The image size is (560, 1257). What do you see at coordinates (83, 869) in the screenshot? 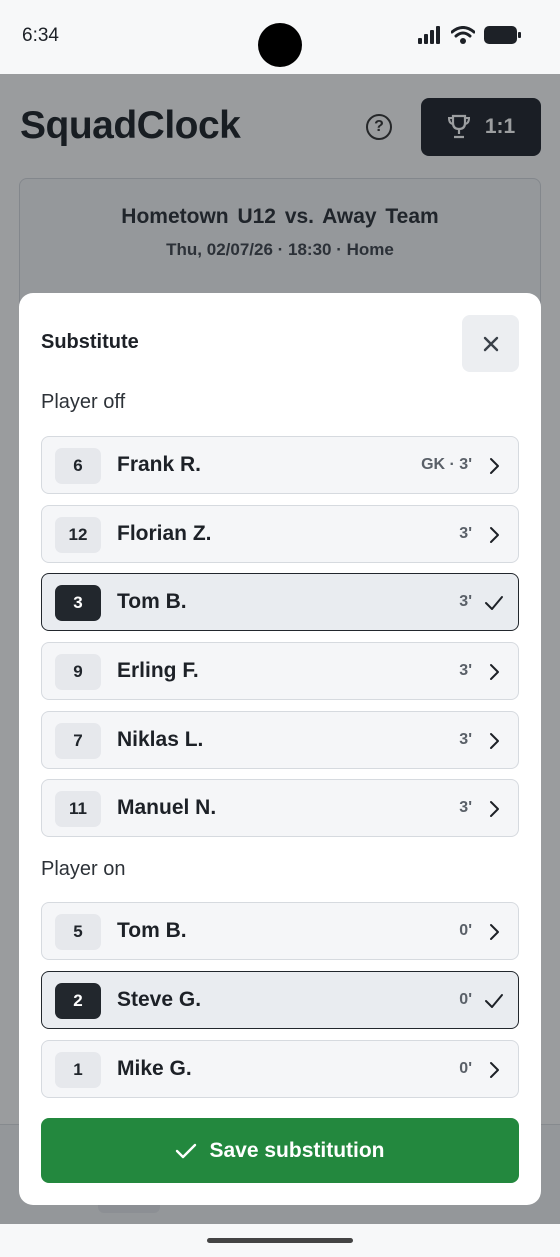
I see `player-on-label: Player on` at bounding box center [83, 869].